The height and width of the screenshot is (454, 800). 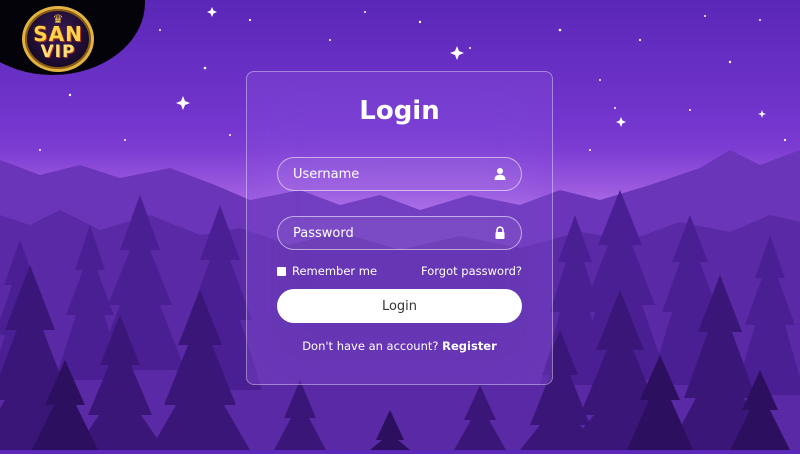 I want to click on remember-me-checkbox, so click(x=281, y=271).